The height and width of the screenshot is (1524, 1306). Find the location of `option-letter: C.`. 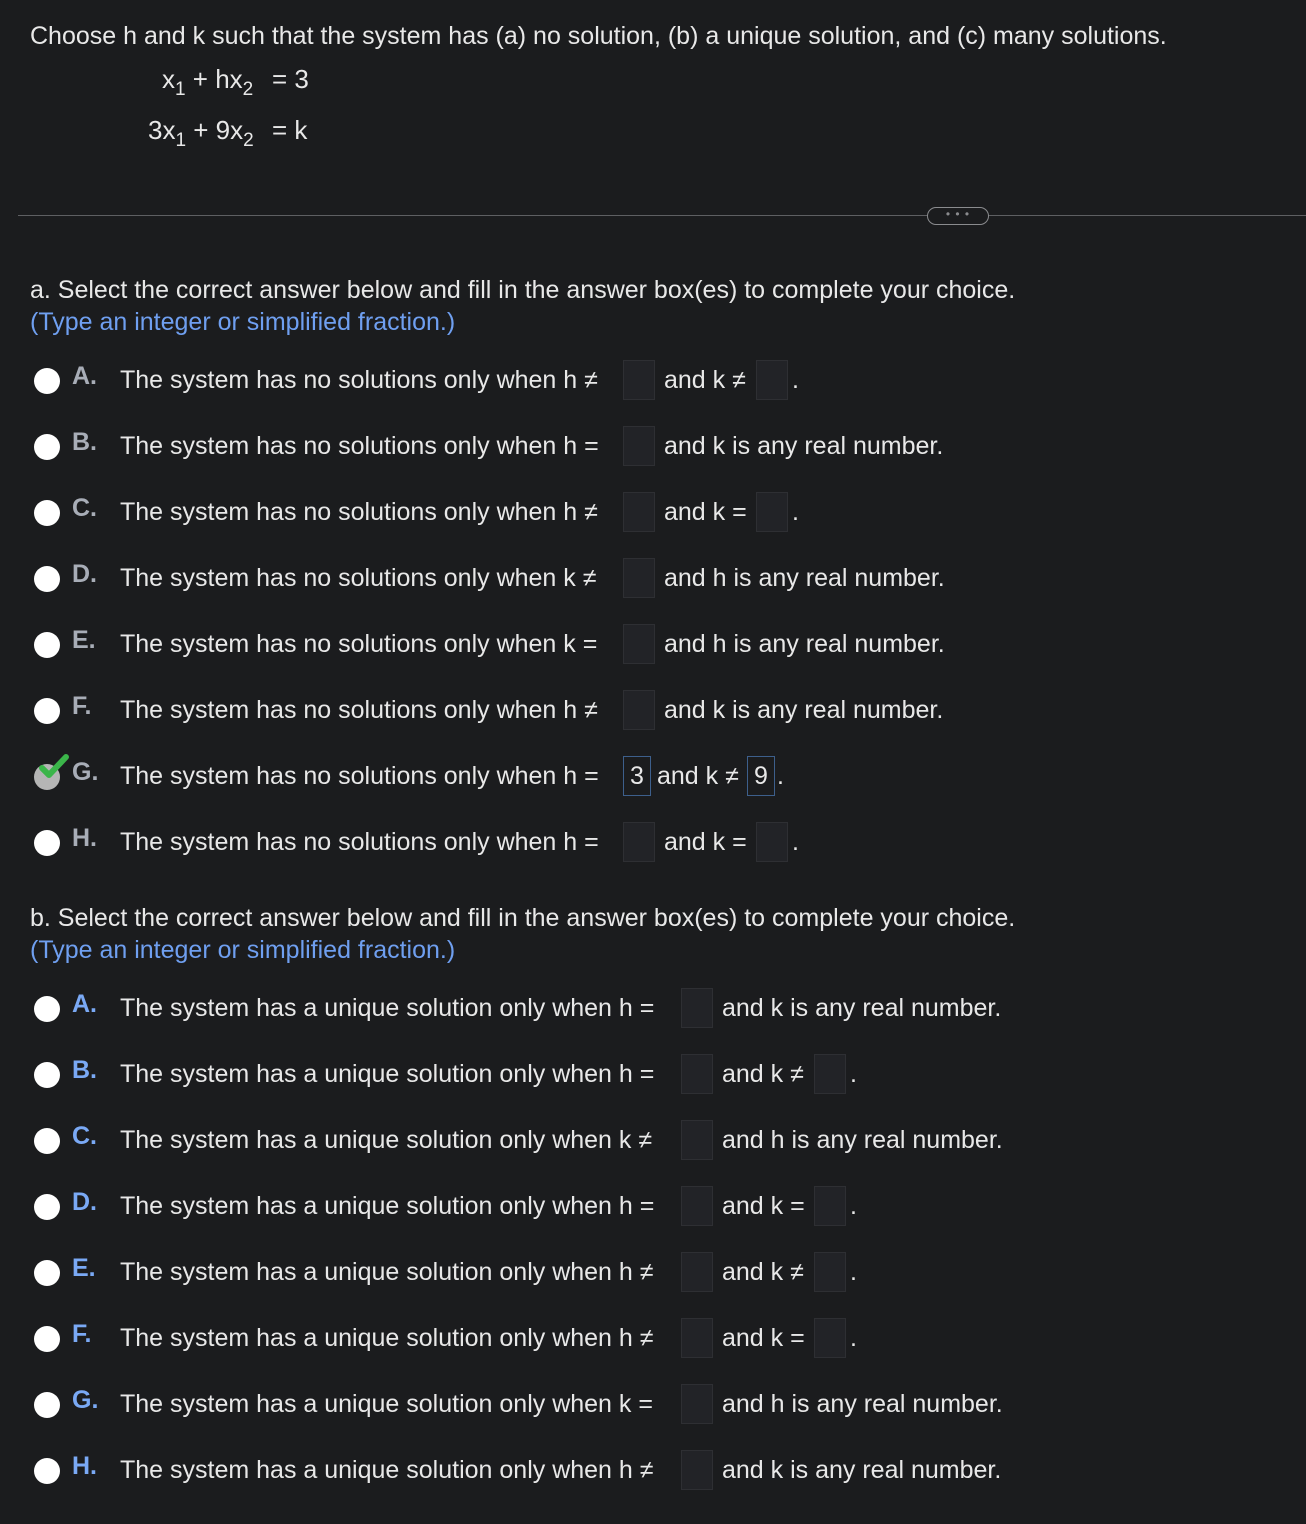

option-letter: C. is located at coordinates (84, 1136).